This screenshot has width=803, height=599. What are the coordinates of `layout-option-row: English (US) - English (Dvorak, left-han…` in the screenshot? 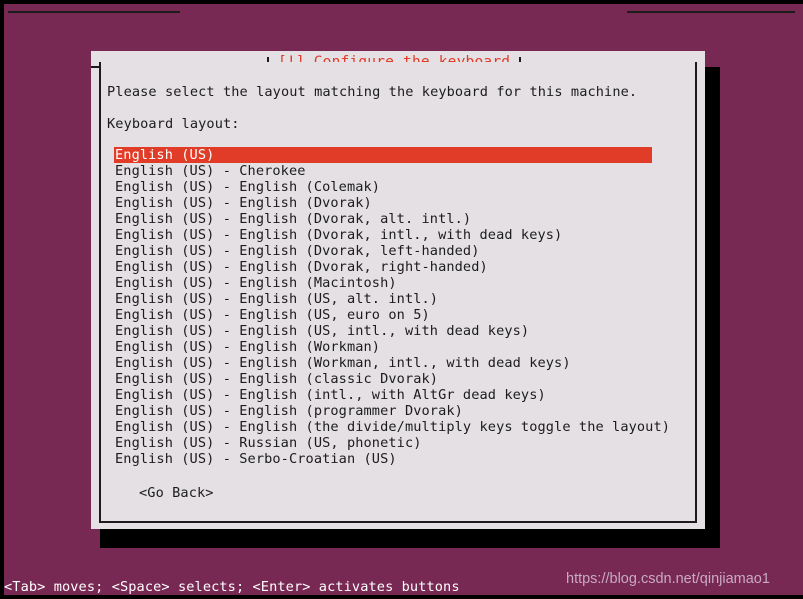 It's located at (394, 251).